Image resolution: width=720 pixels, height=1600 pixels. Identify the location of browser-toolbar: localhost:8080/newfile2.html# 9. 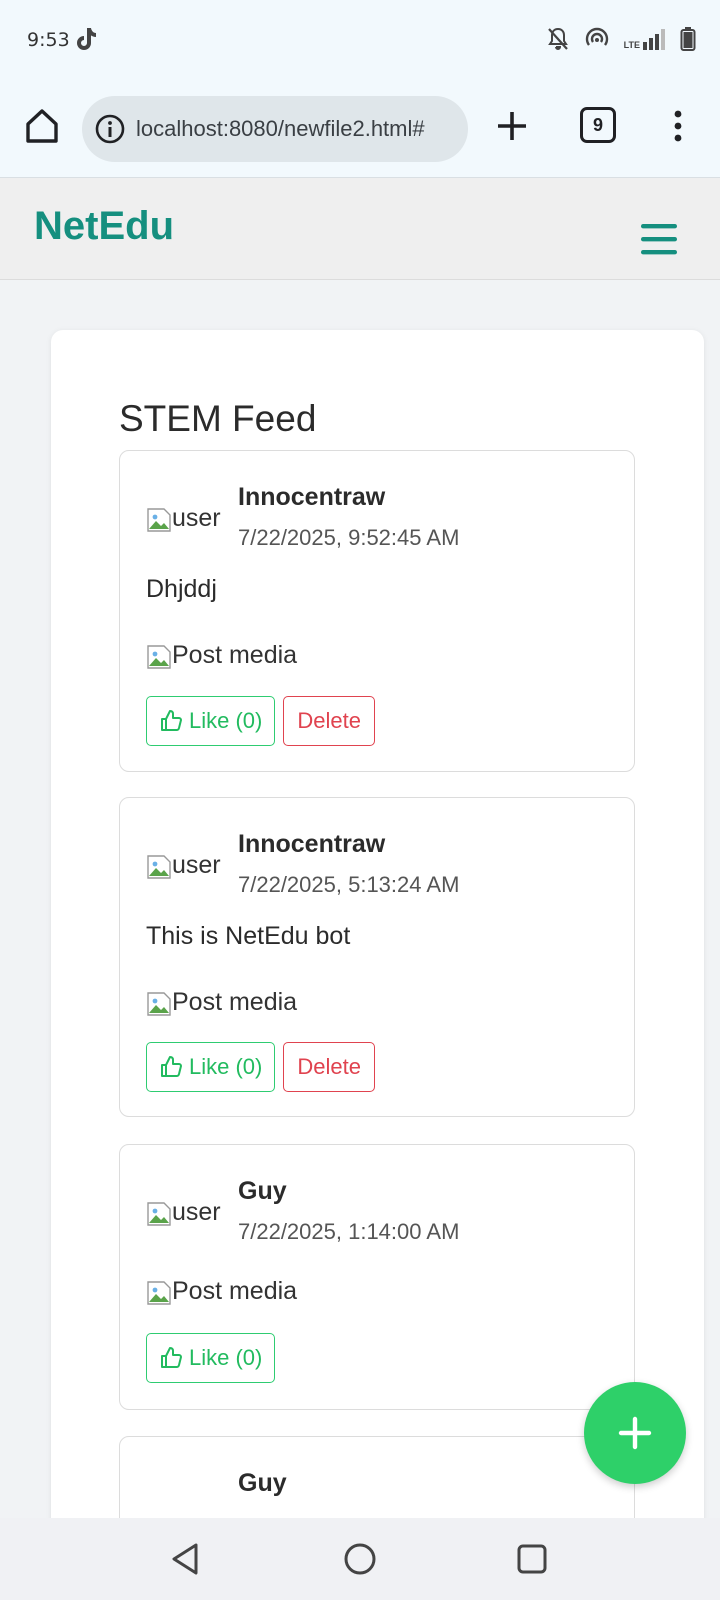
(360, 130).